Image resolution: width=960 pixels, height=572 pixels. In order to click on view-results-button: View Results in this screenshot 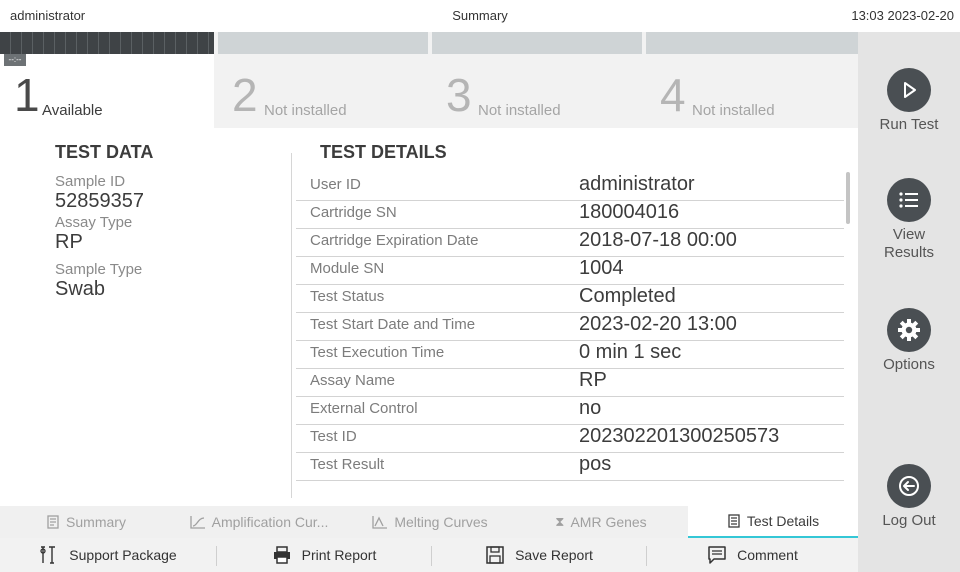, I will do `click(909, 220)`.